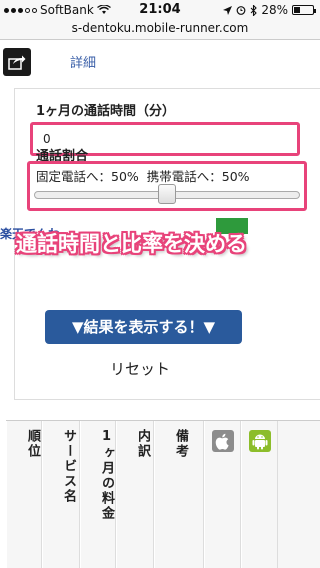  I want to click on header-notes: 備考, so click(179, 494).